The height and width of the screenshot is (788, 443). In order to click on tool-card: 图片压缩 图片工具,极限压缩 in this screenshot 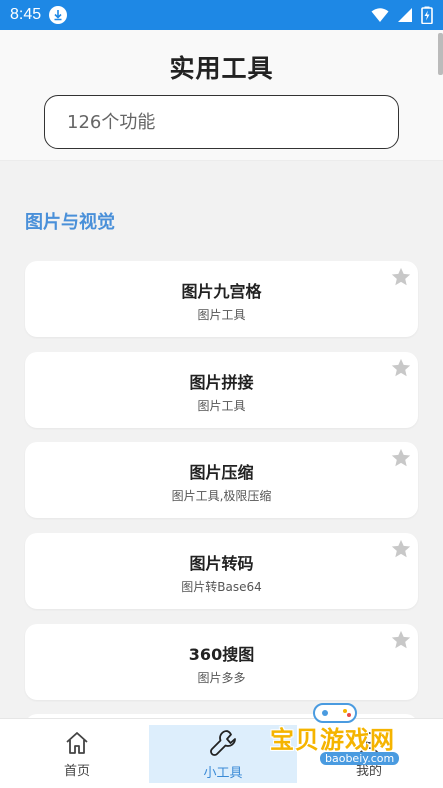, I will do `click(221, 480)`.